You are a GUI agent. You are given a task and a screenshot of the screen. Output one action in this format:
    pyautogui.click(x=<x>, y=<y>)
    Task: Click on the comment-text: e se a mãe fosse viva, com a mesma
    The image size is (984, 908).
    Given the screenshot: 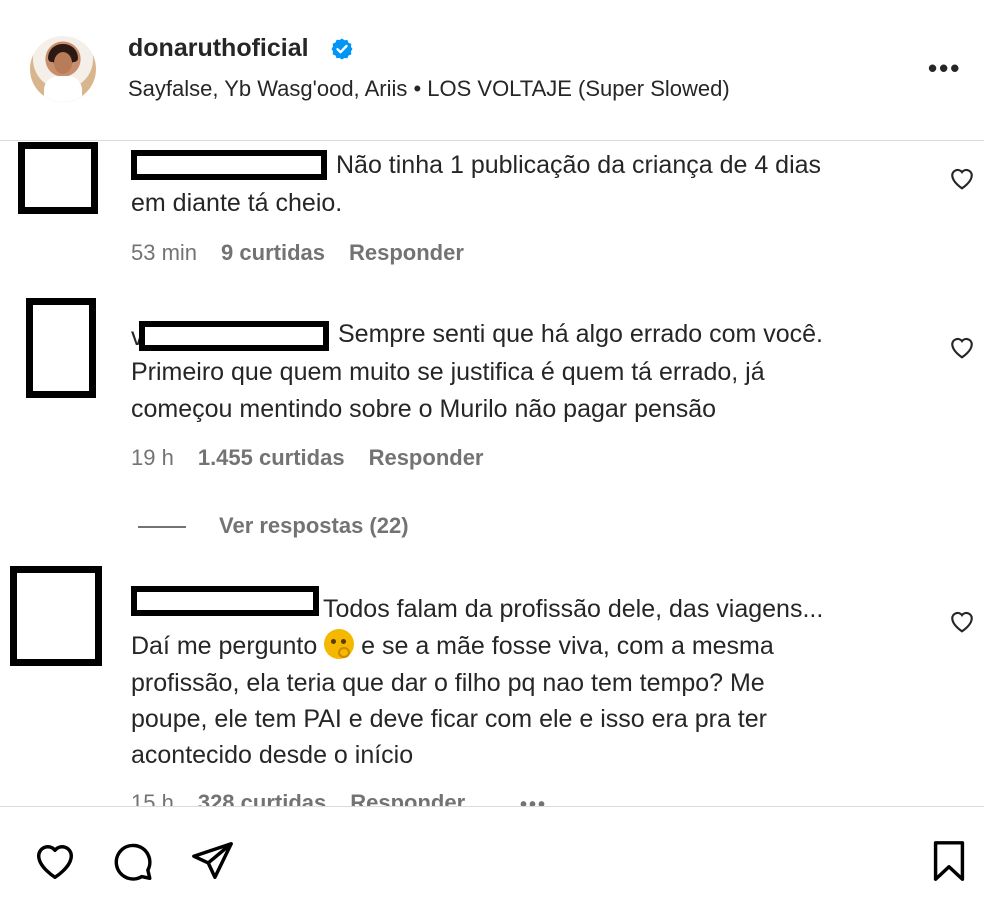 What is the action you would take?
    pyautogui.click(x=567, y=646)
    